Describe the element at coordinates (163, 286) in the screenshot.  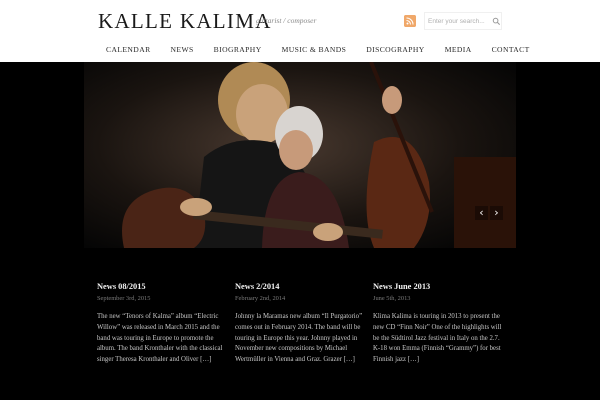
I see `news-title: News 08/2015` at that location.